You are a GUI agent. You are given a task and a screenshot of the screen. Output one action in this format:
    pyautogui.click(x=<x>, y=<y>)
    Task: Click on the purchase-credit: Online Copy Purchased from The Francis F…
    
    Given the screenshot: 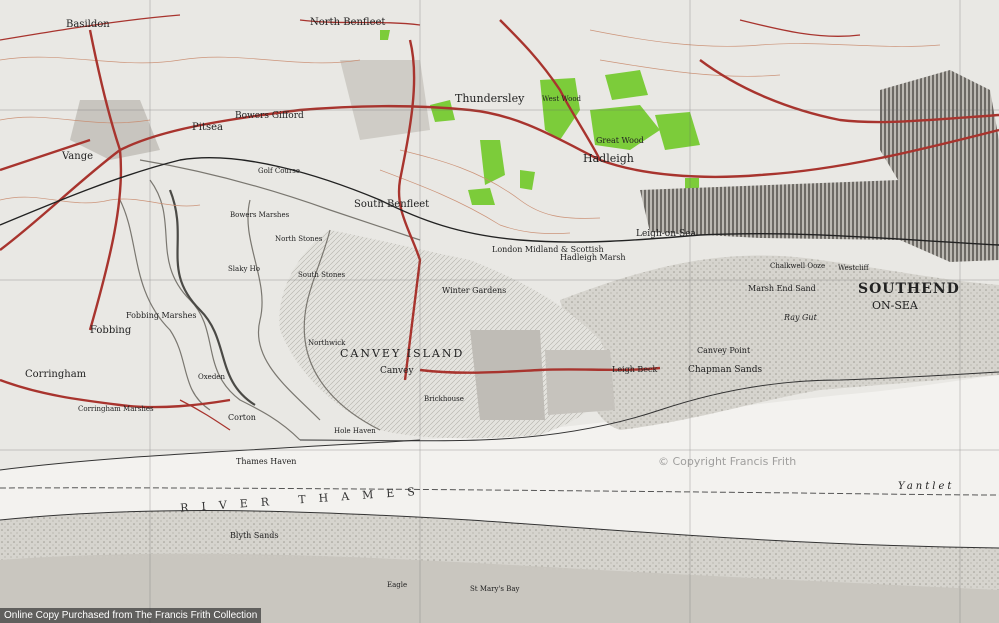 What is the action you would take?
    pyautogui.click(x=131, y=615)
    